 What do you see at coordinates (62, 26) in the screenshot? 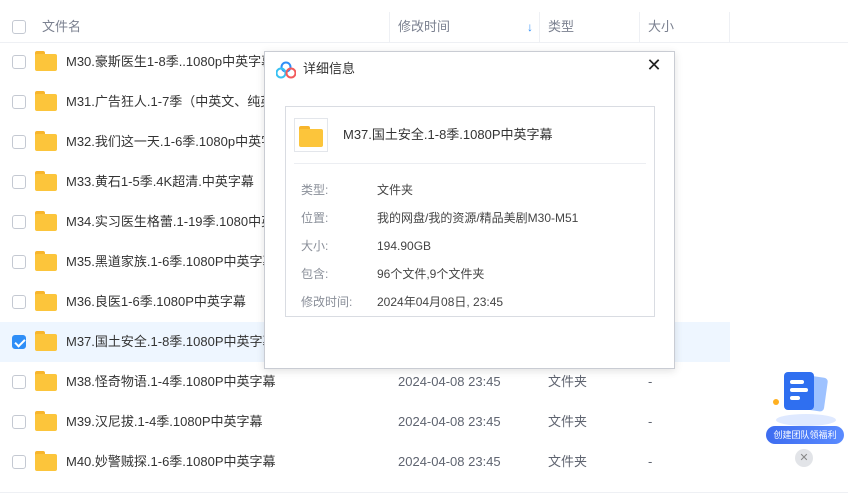
I see `column-header-name-label: 文件名` at bounding box center [62, 26].